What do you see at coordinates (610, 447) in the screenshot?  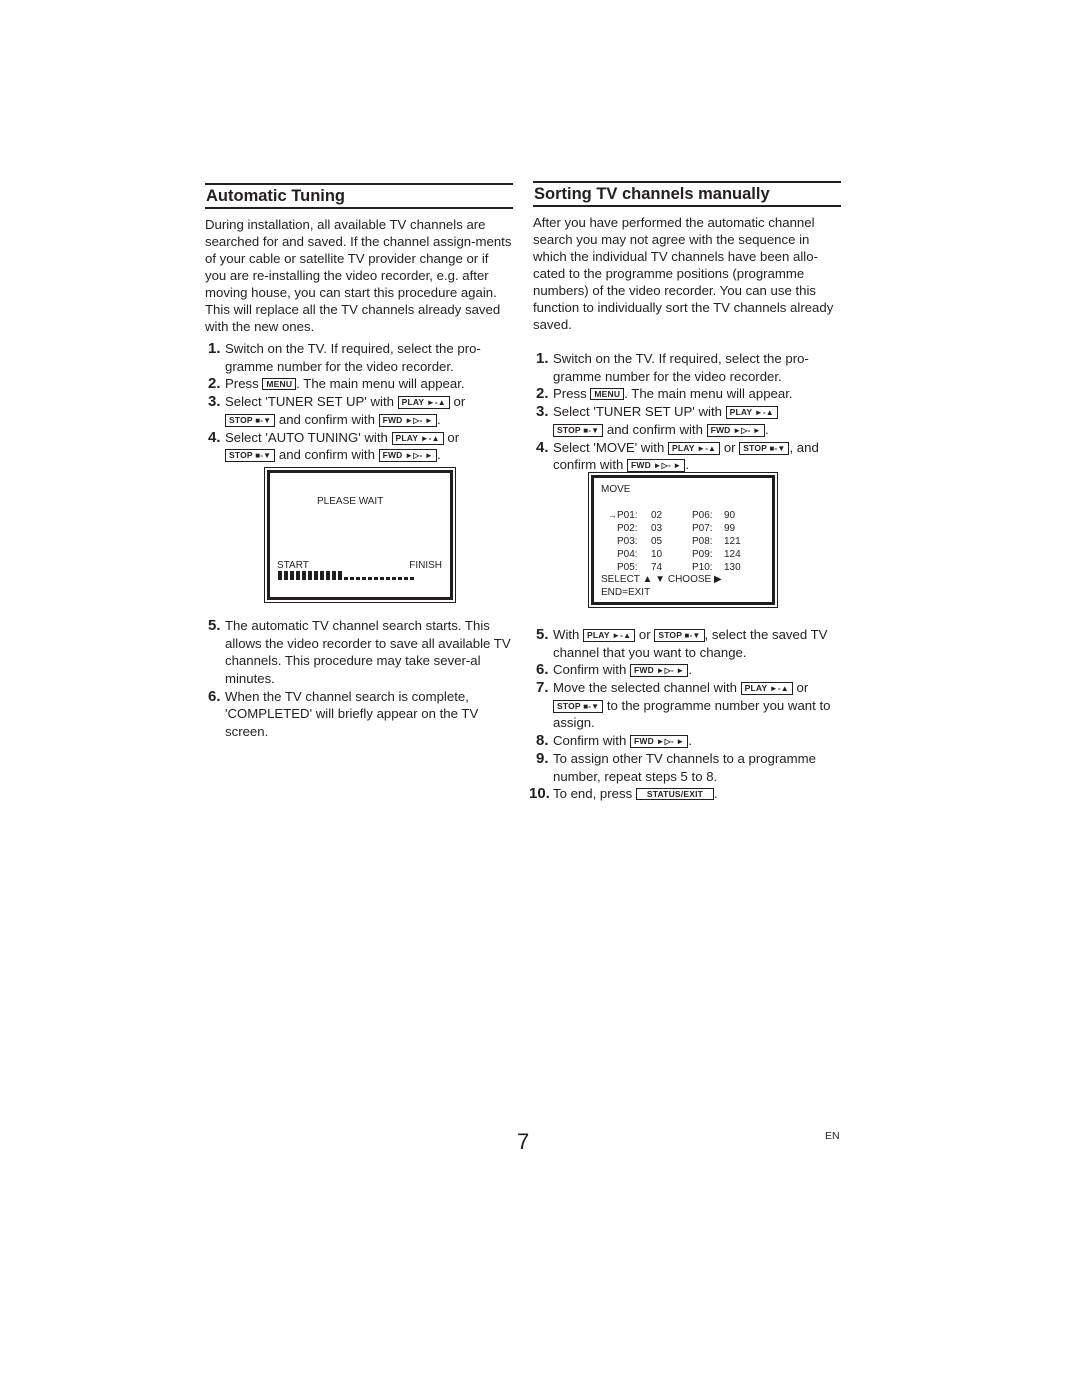 I see `step-text: Select 'MOVE' with` at bounding box center [610, 447].